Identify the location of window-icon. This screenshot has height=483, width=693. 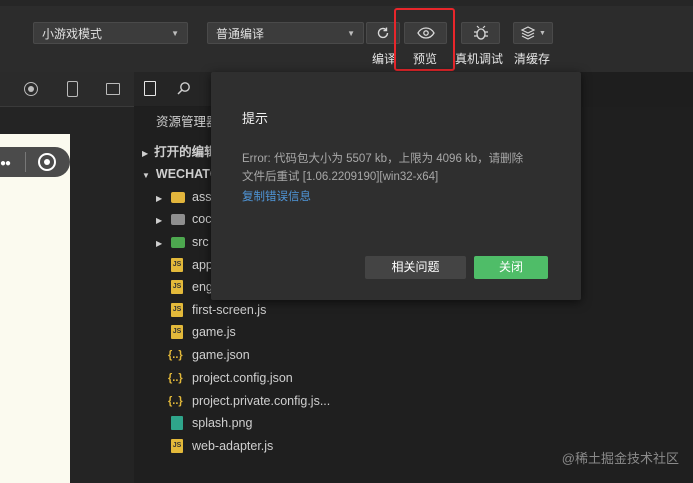
(113, 89).